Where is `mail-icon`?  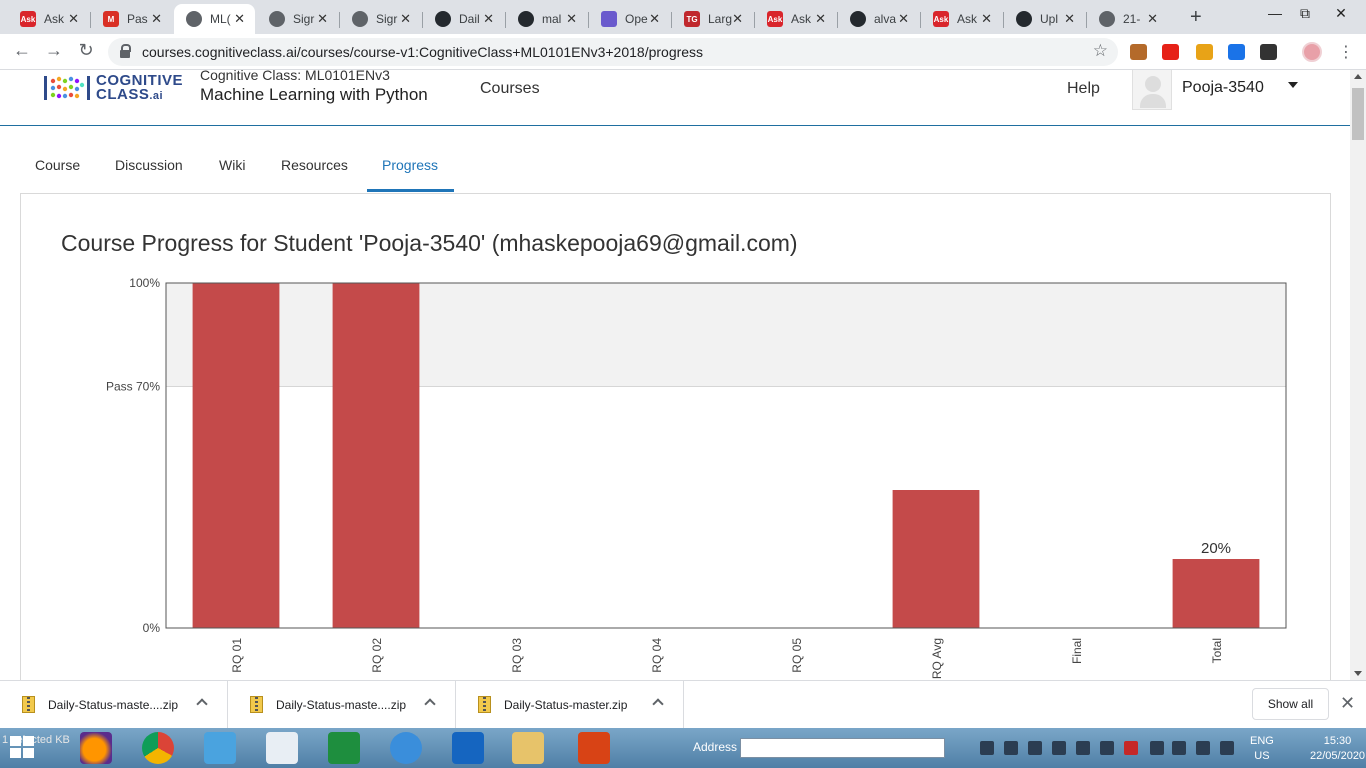
mail-icon is located at coordinates (220, 748).